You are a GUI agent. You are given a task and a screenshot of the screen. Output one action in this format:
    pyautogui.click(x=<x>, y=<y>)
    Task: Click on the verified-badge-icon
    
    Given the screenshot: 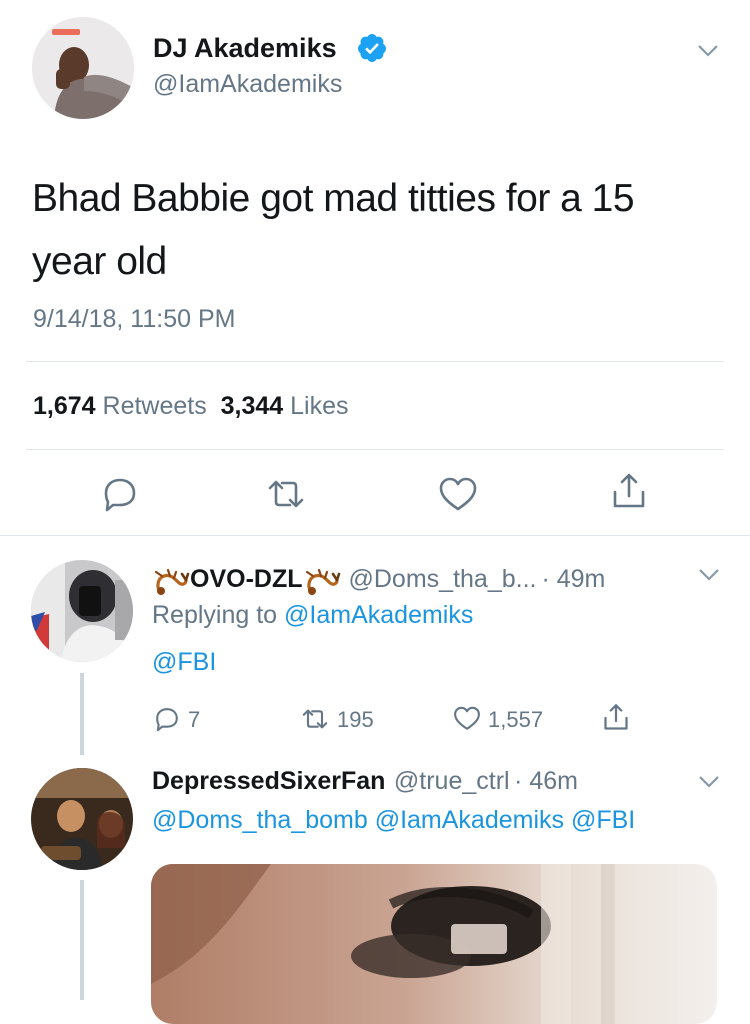 What is the action you would take?
    pyautogui.click(x=371, y=48)
    